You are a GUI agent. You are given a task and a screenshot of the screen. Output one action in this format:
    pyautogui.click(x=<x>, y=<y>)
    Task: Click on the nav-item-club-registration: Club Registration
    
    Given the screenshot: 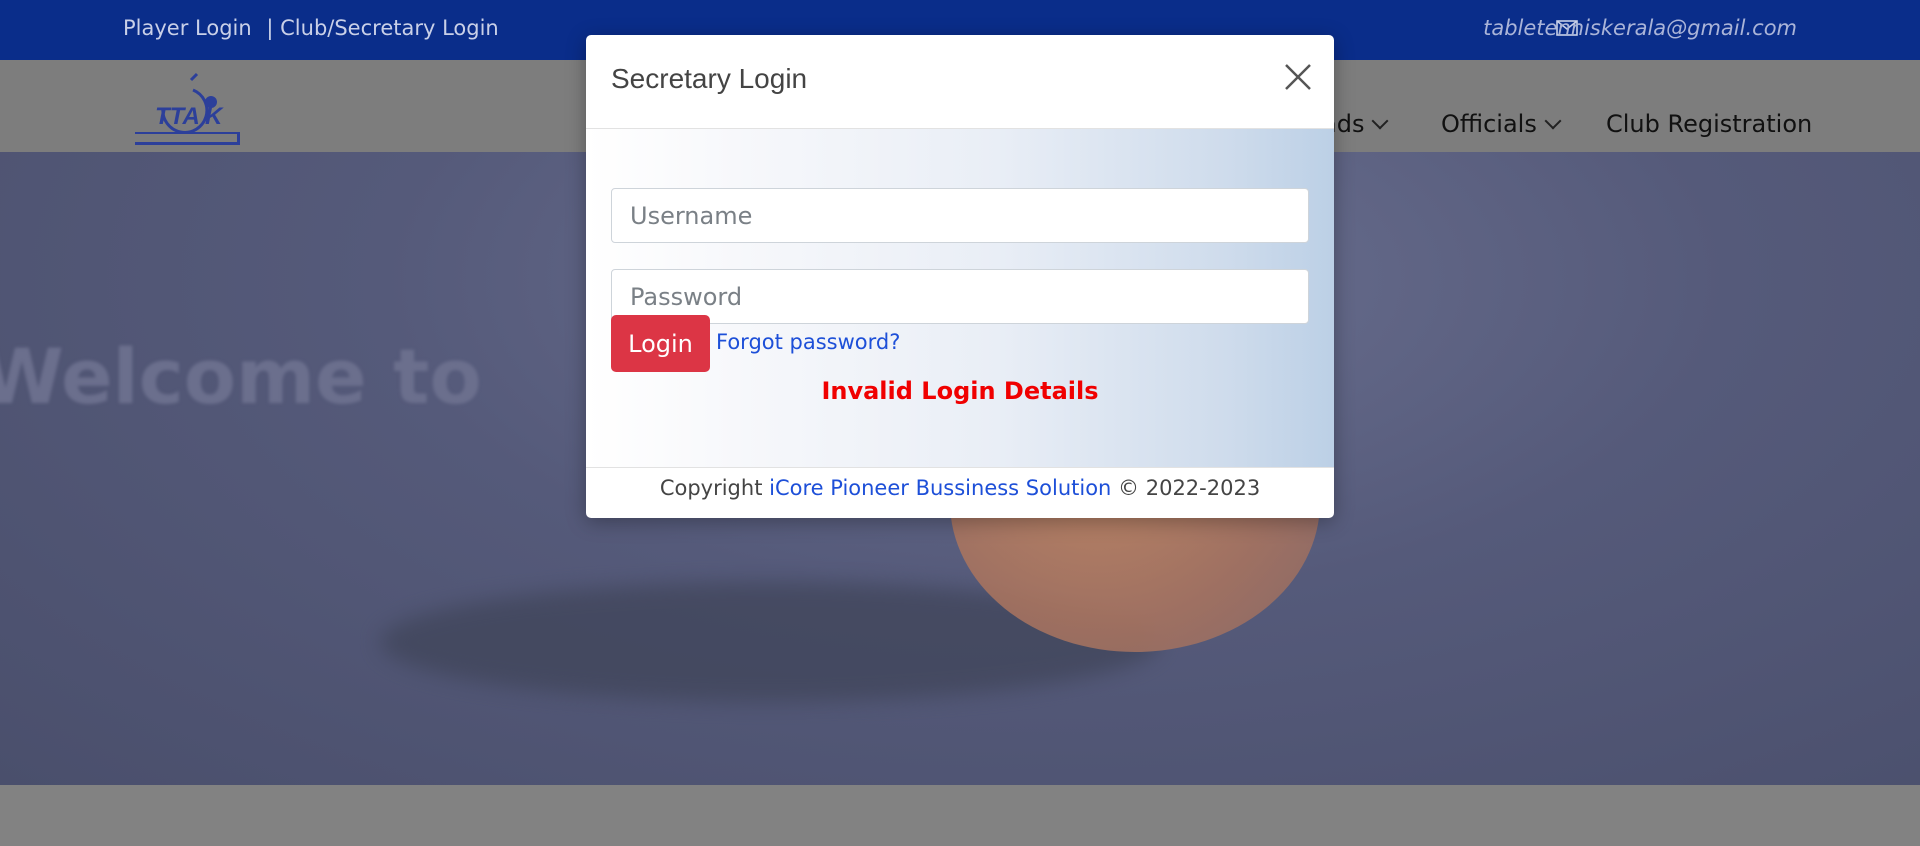 What is the action you would take?
    pyautogui.click(x=1709, y=124)
    